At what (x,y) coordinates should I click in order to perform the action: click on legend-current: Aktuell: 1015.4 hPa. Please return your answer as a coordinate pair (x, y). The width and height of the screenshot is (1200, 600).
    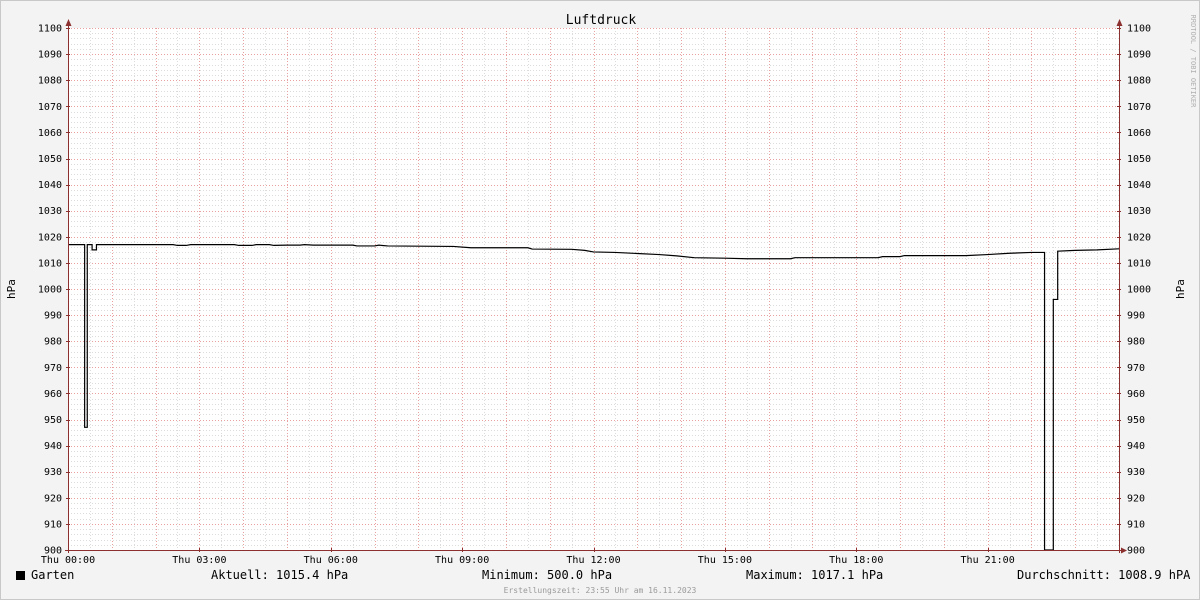
    Looking at the image, I should click on (280, 575).